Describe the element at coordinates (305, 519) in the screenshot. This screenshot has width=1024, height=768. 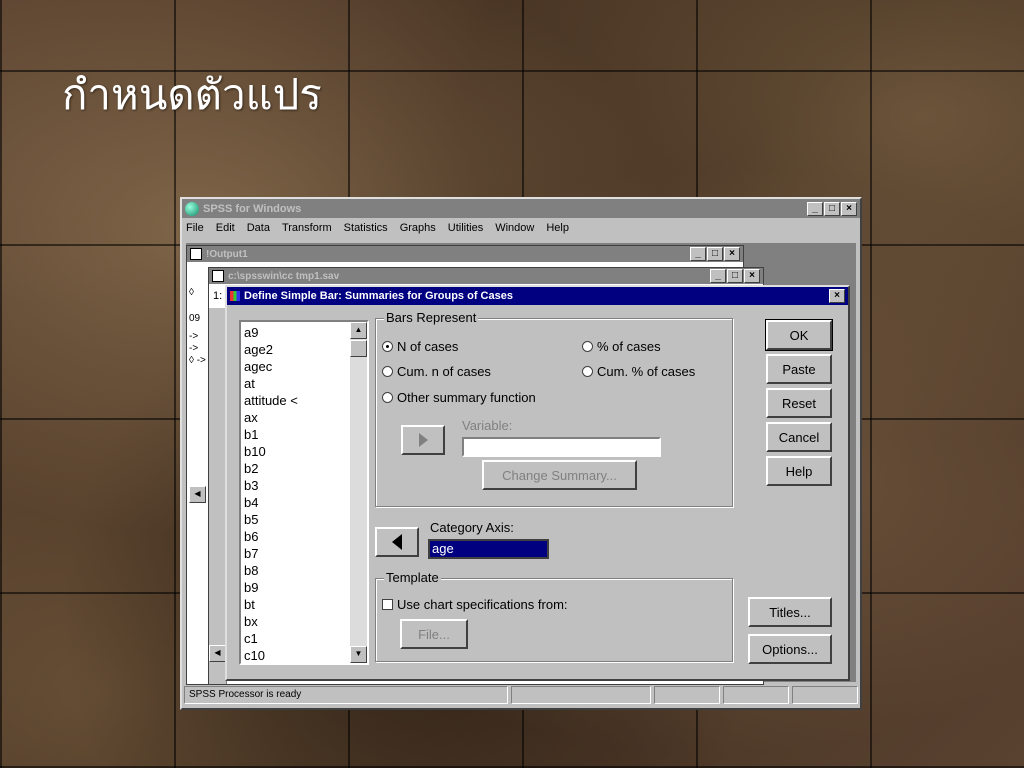
I see `list-item: b5` at that location.